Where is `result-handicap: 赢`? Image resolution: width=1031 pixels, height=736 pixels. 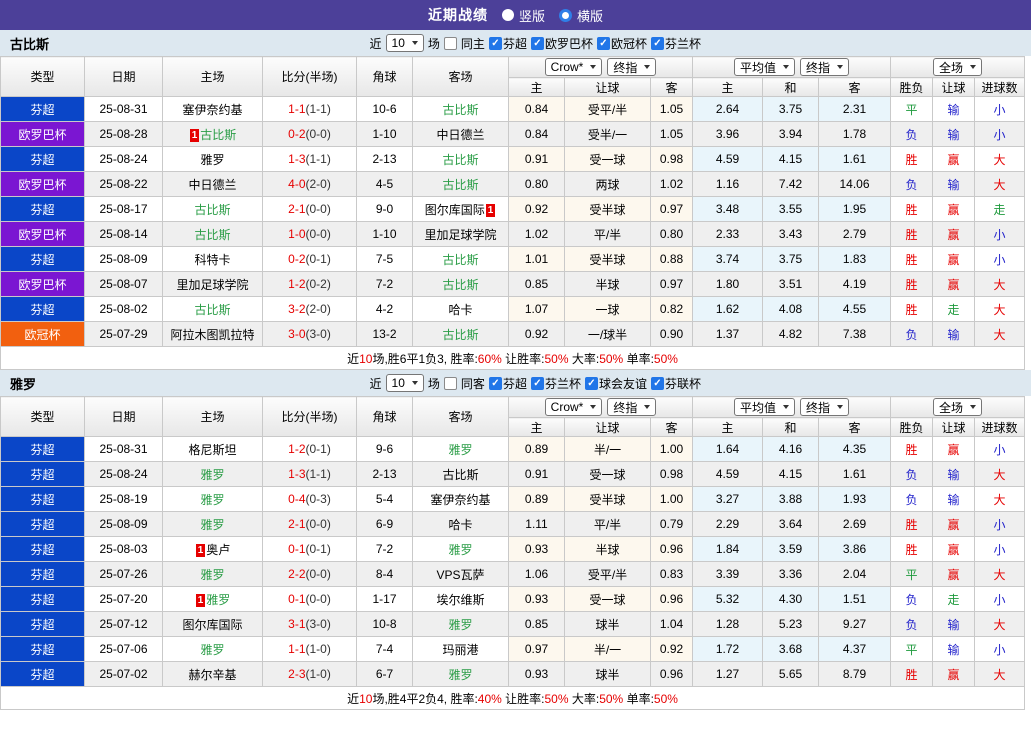 result-handicap: 赢 is located at coordinates (954, 674).